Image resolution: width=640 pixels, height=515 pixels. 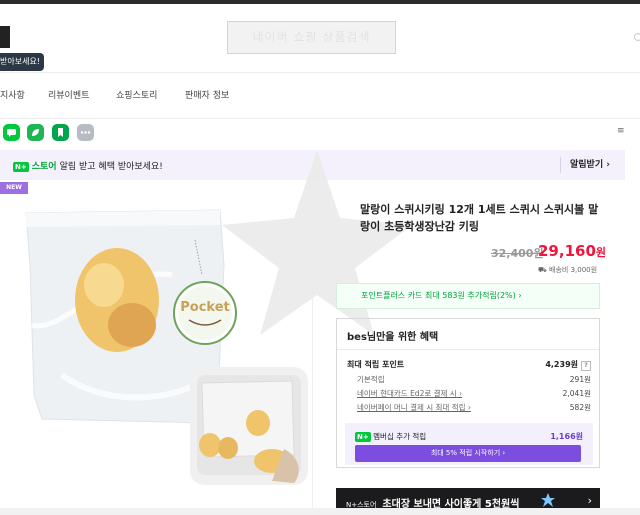 What do you see at coordinates (580, 379) in the screenshot?
I see `benefit-row-value: 291원` at bounding box center [580, 379].